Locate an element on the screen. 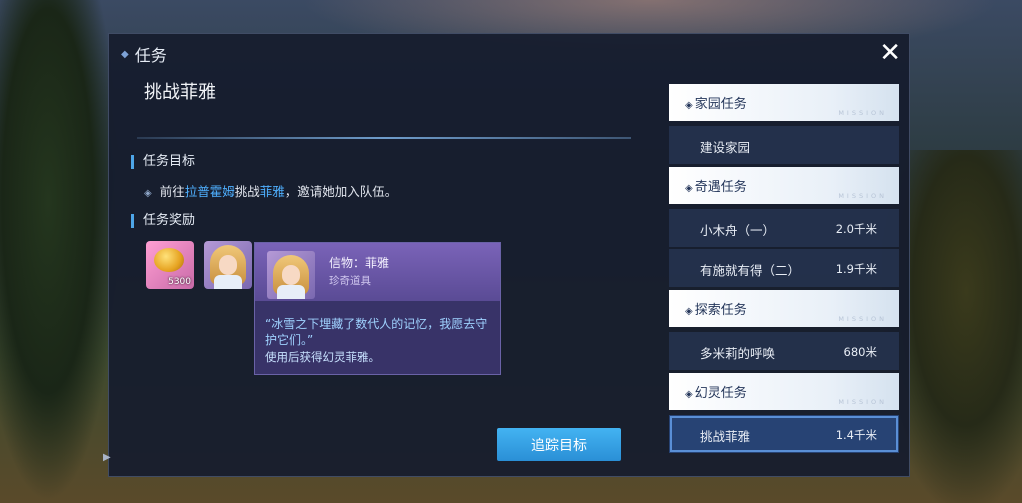 The image size is (1022, 503). panel-title: ◆ 任务 is located at coordinates (144, 54).